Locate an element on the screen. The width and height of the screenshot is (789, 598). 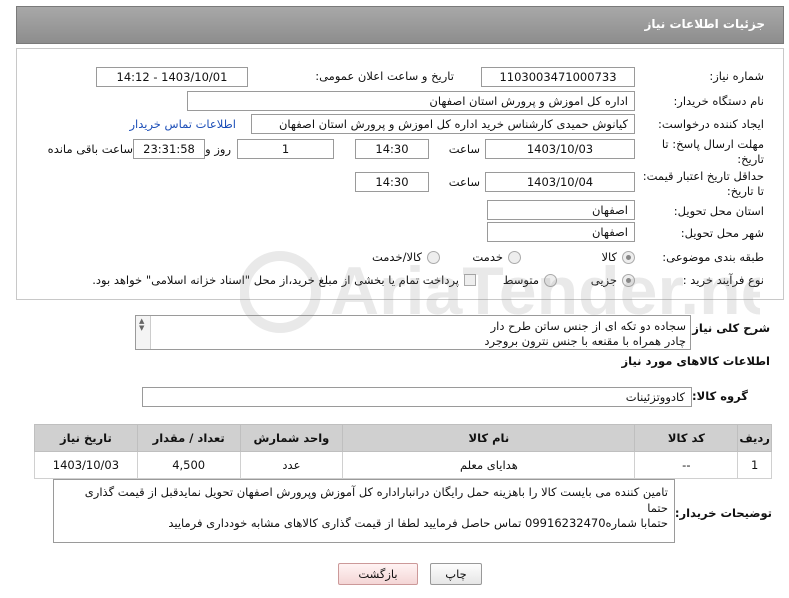
description-label: شرح کلی نیاز: is located at coordinates (728, 328).